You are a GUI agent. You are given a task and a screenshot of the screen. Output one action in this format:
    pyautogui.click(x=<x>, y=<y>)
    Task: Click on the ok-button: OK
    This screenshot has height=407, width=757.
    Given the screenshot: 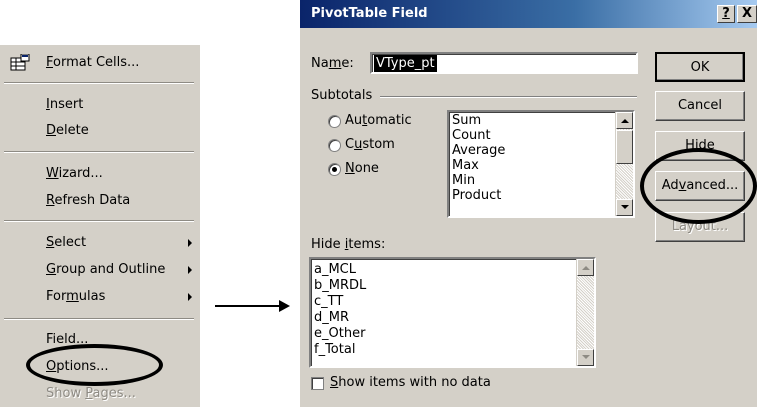 What is the action you would take?
    pyautogui.click(x=700, y=67)
    